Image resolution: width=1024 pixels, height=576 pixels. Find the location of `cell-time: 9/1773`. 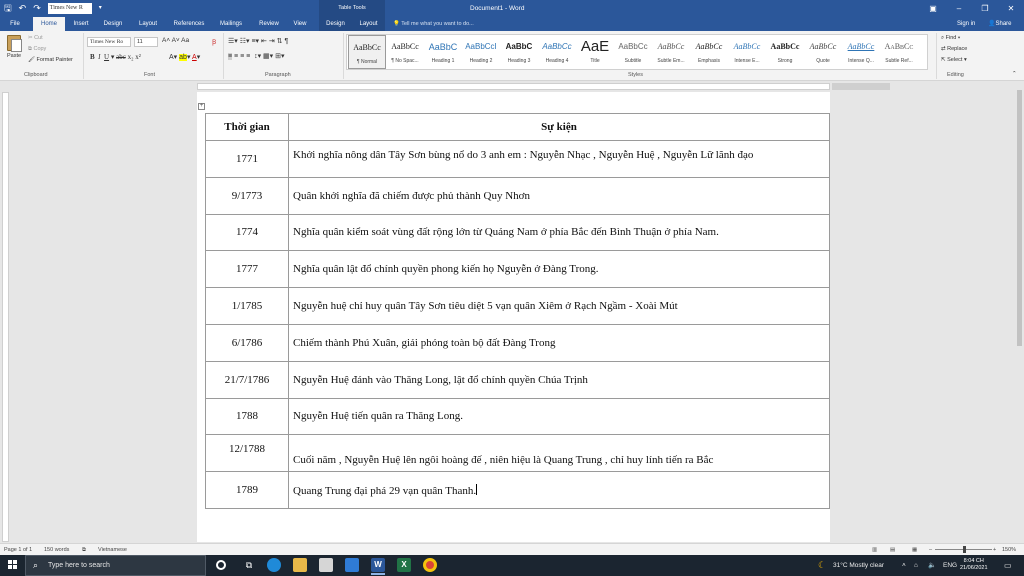

cell-time: 9/1773 is located at coordinates (247, 195).